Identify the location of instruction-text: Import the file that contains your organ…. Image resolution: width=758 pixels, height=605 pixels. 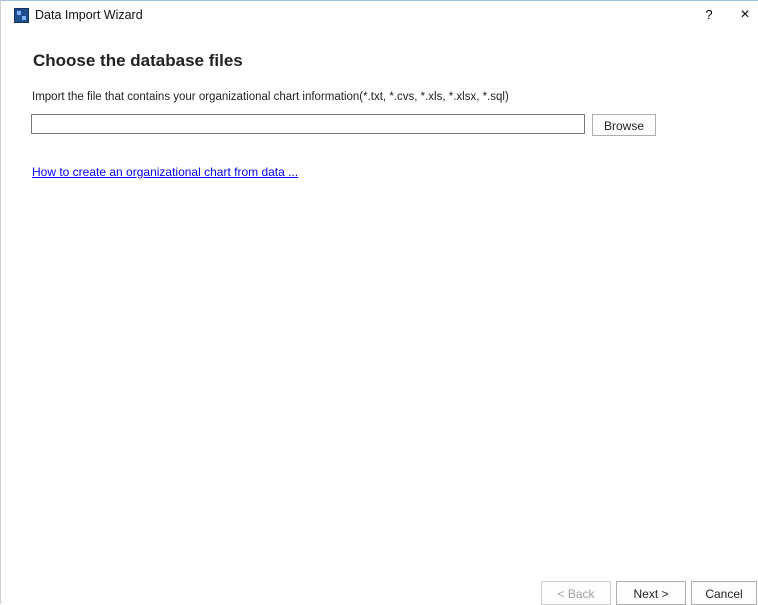
(270, 97).